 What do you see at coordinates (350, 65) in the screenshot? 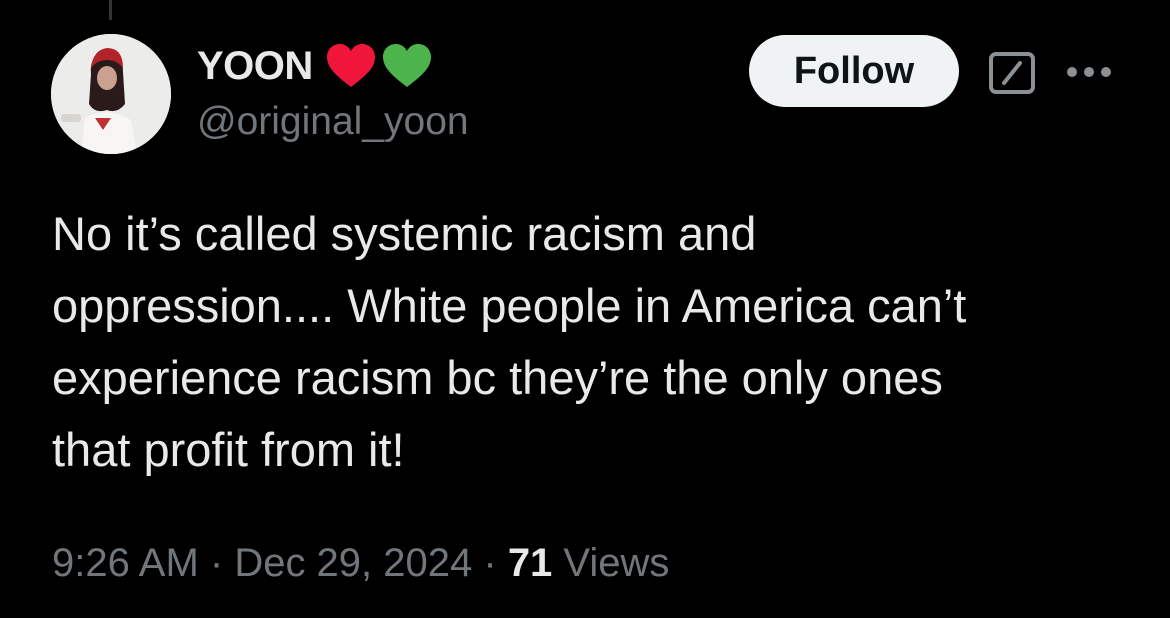
I see `red-heart-icon` at bounding box center [350, 65].